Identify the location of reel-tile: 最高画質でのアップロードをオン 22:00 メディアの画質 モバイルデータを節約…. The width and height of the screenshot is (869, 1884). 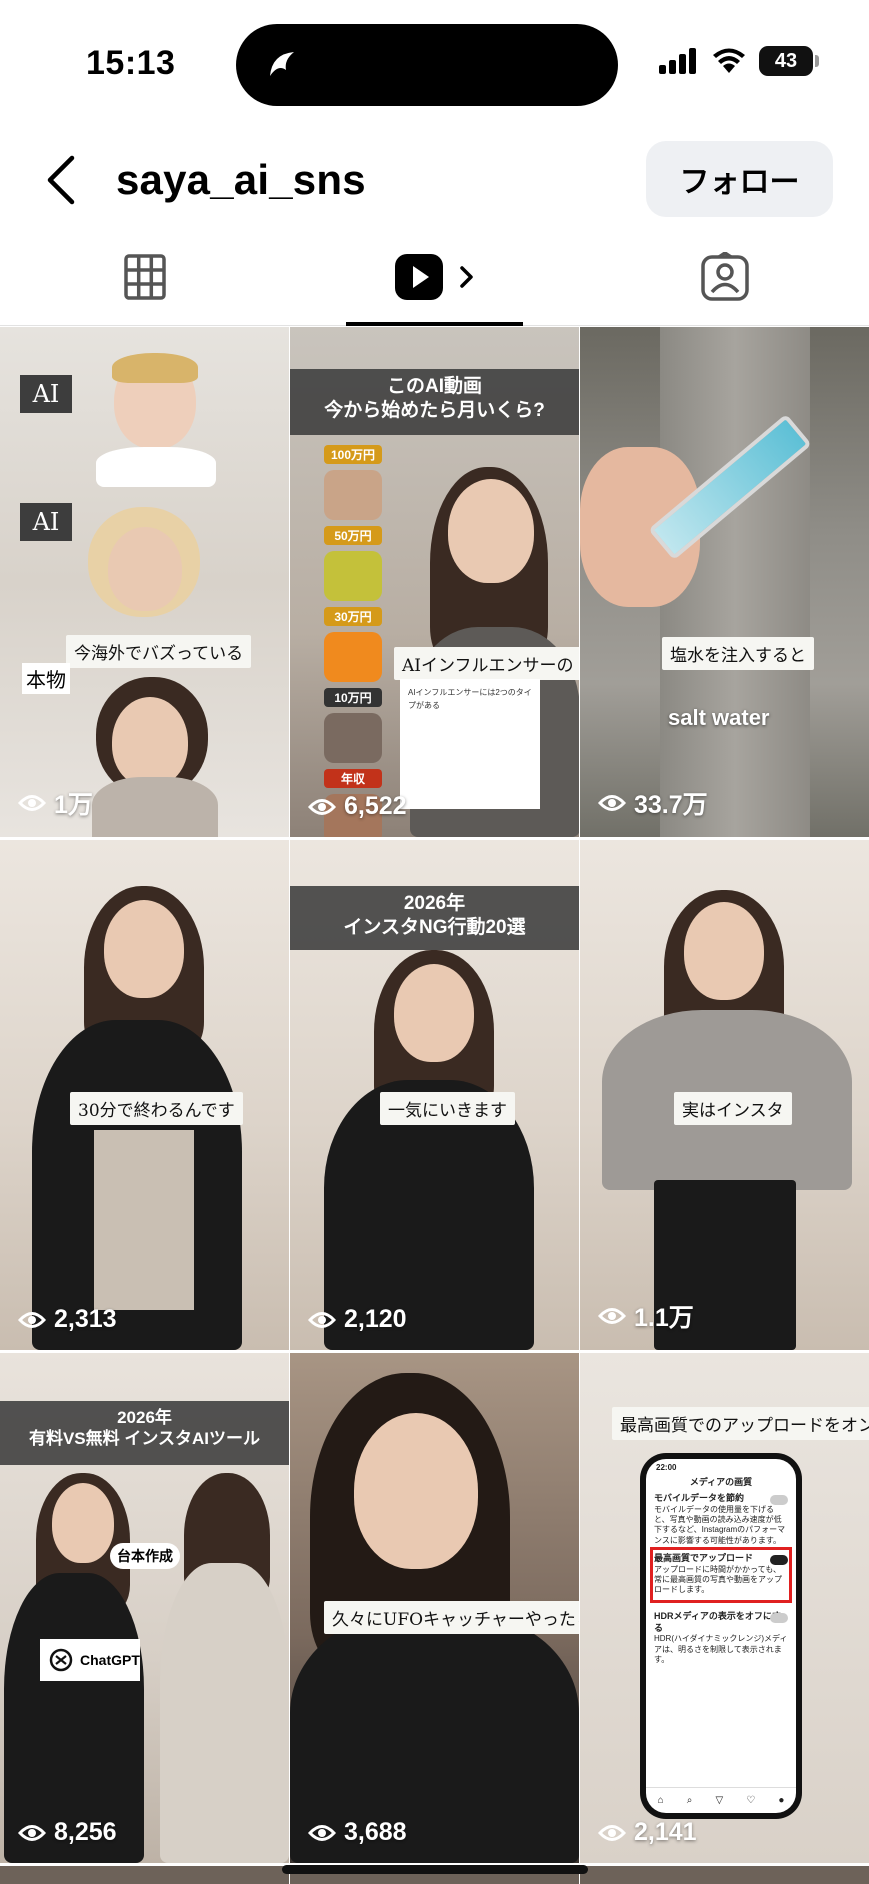
(724, 1608).